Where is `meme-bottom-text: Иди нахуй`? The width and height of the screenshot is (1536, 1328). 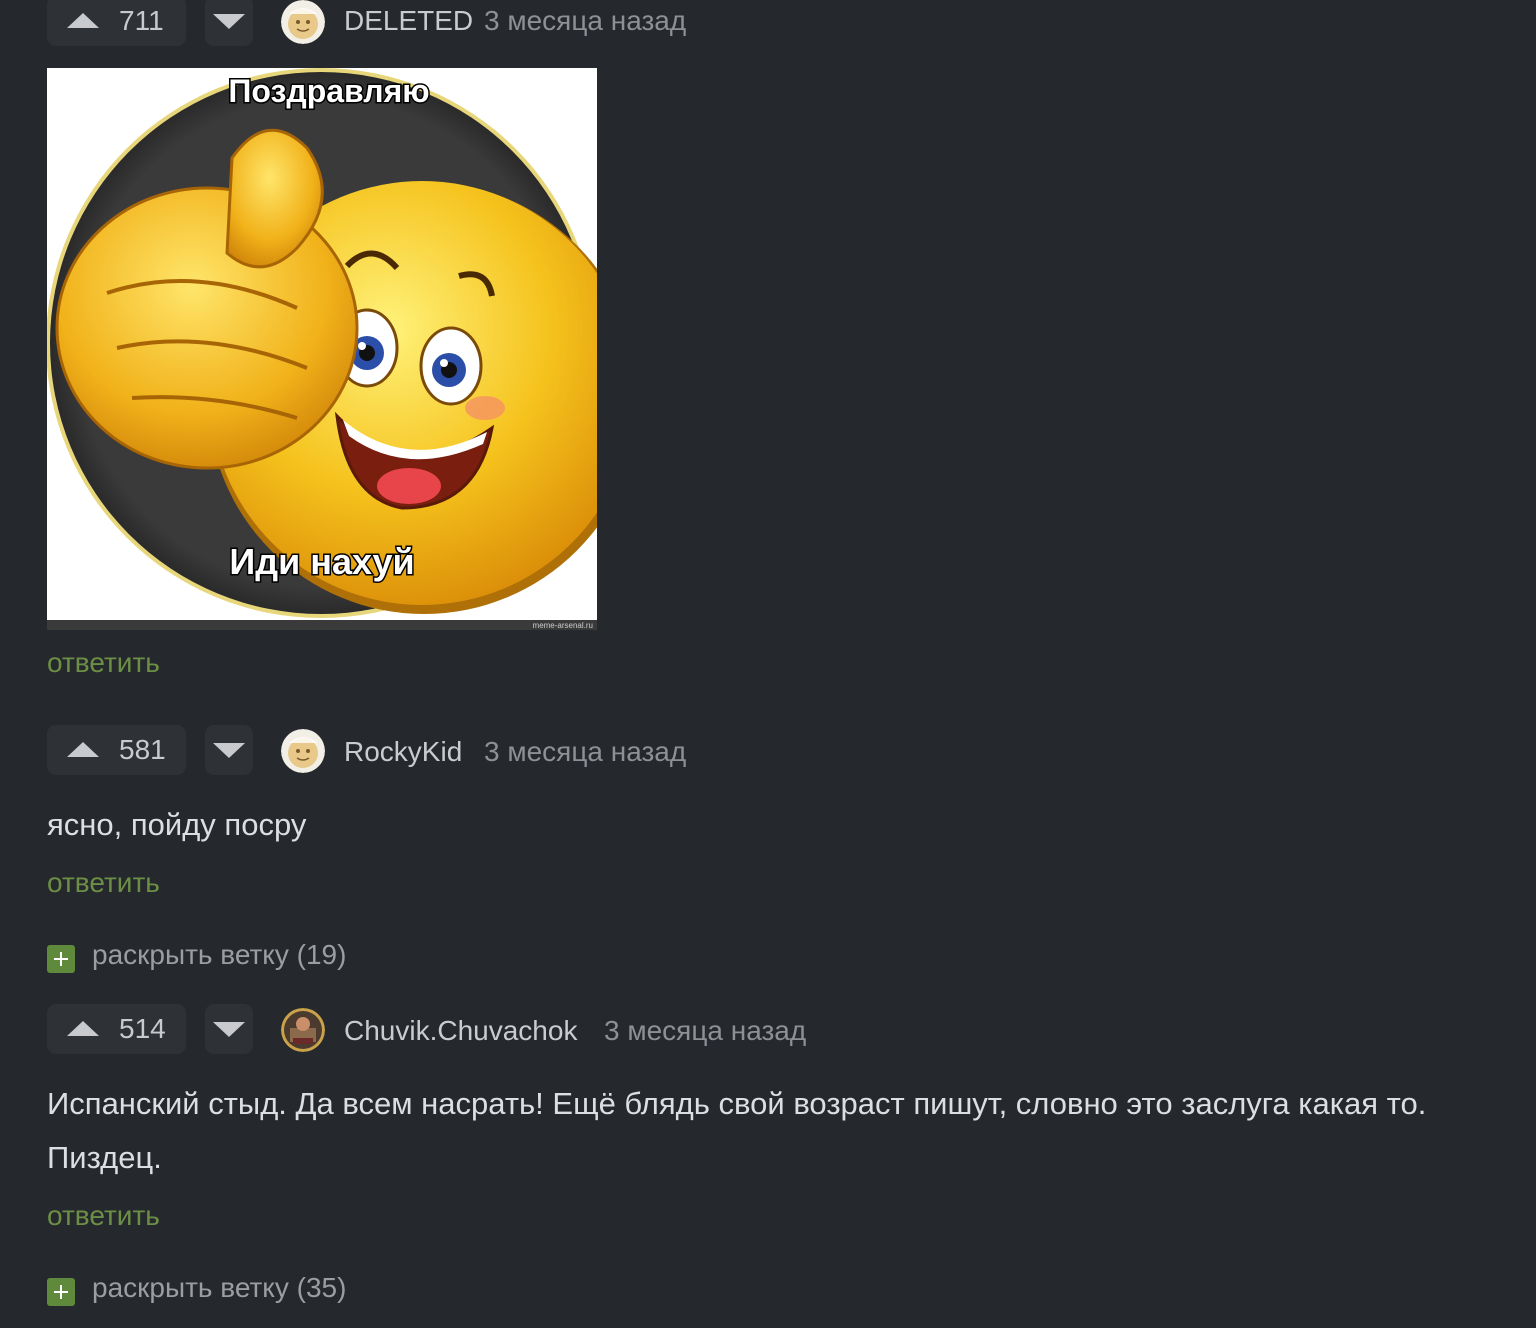 meme-bottom-text: Иди нахуй is located at coordinates (321, 561).